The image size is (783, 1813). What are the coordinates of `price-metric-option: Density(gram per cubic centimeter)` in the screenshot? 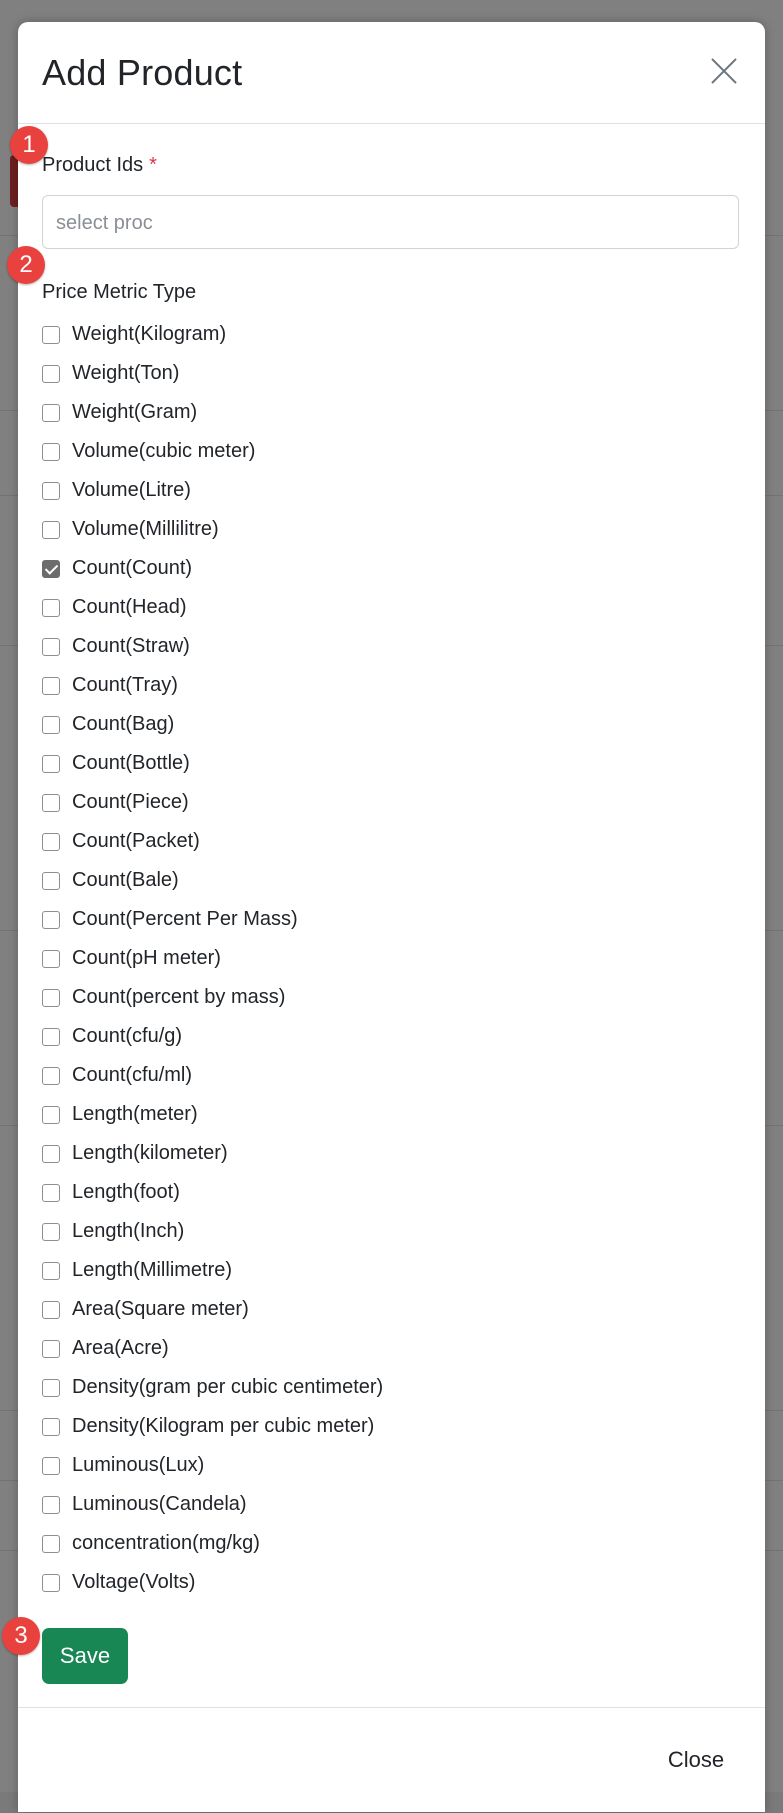 It's located at (212, 1387).